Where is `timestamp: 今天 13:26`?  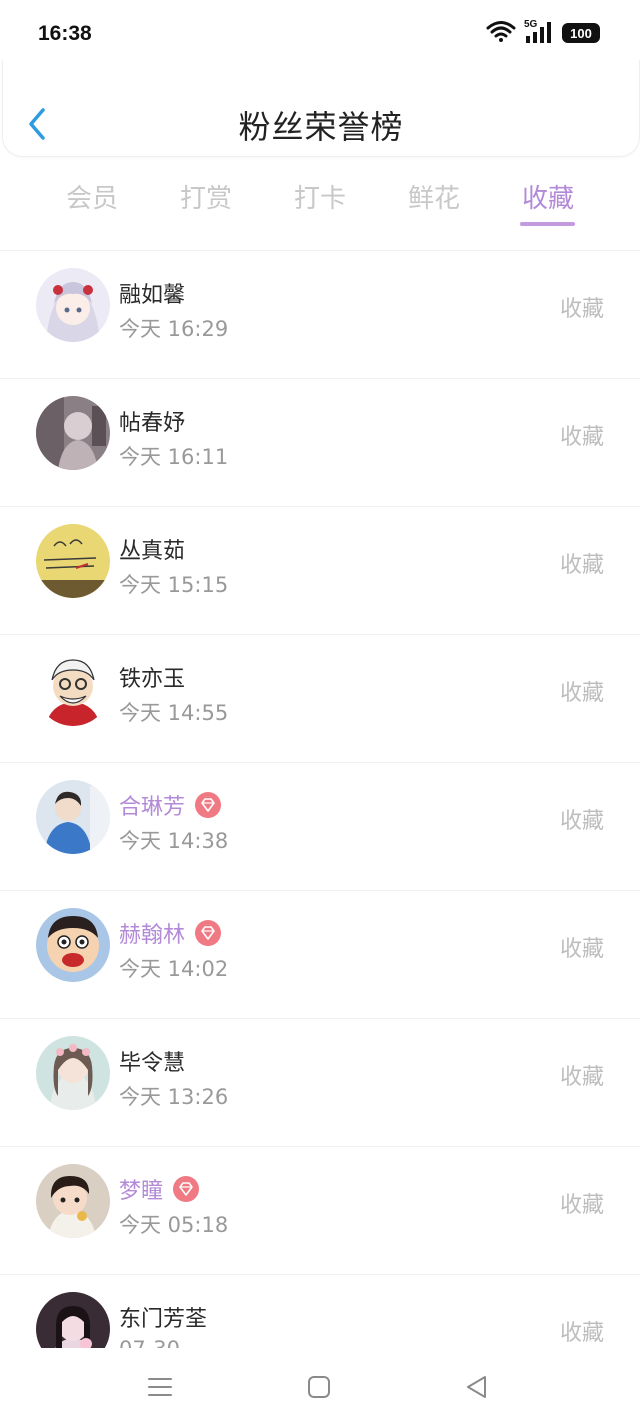 timestamp: 今天 13:26 is located at coordinates (174, 1097).